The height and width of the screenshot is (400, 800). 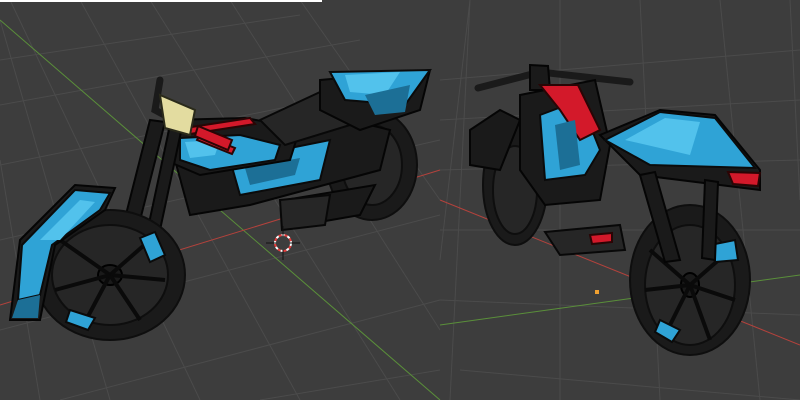 I want to click on viewport-header-strip, so click(x=161, y=1).